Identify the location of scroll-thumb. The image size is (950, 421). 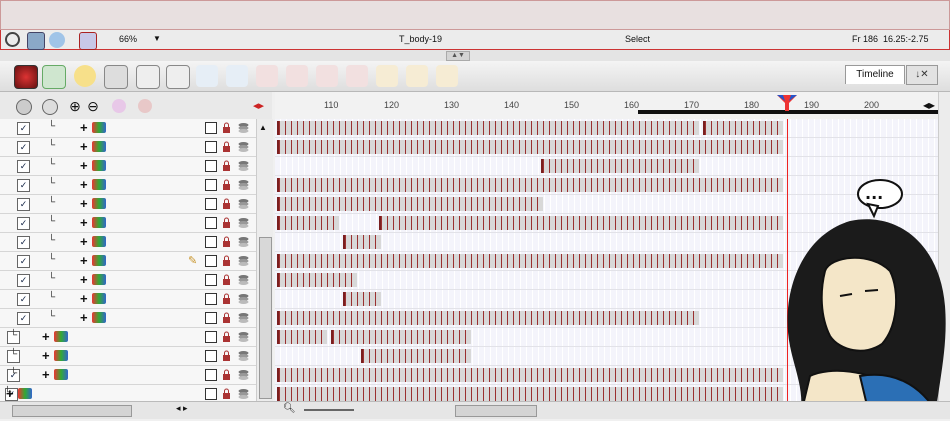
(265, 318).